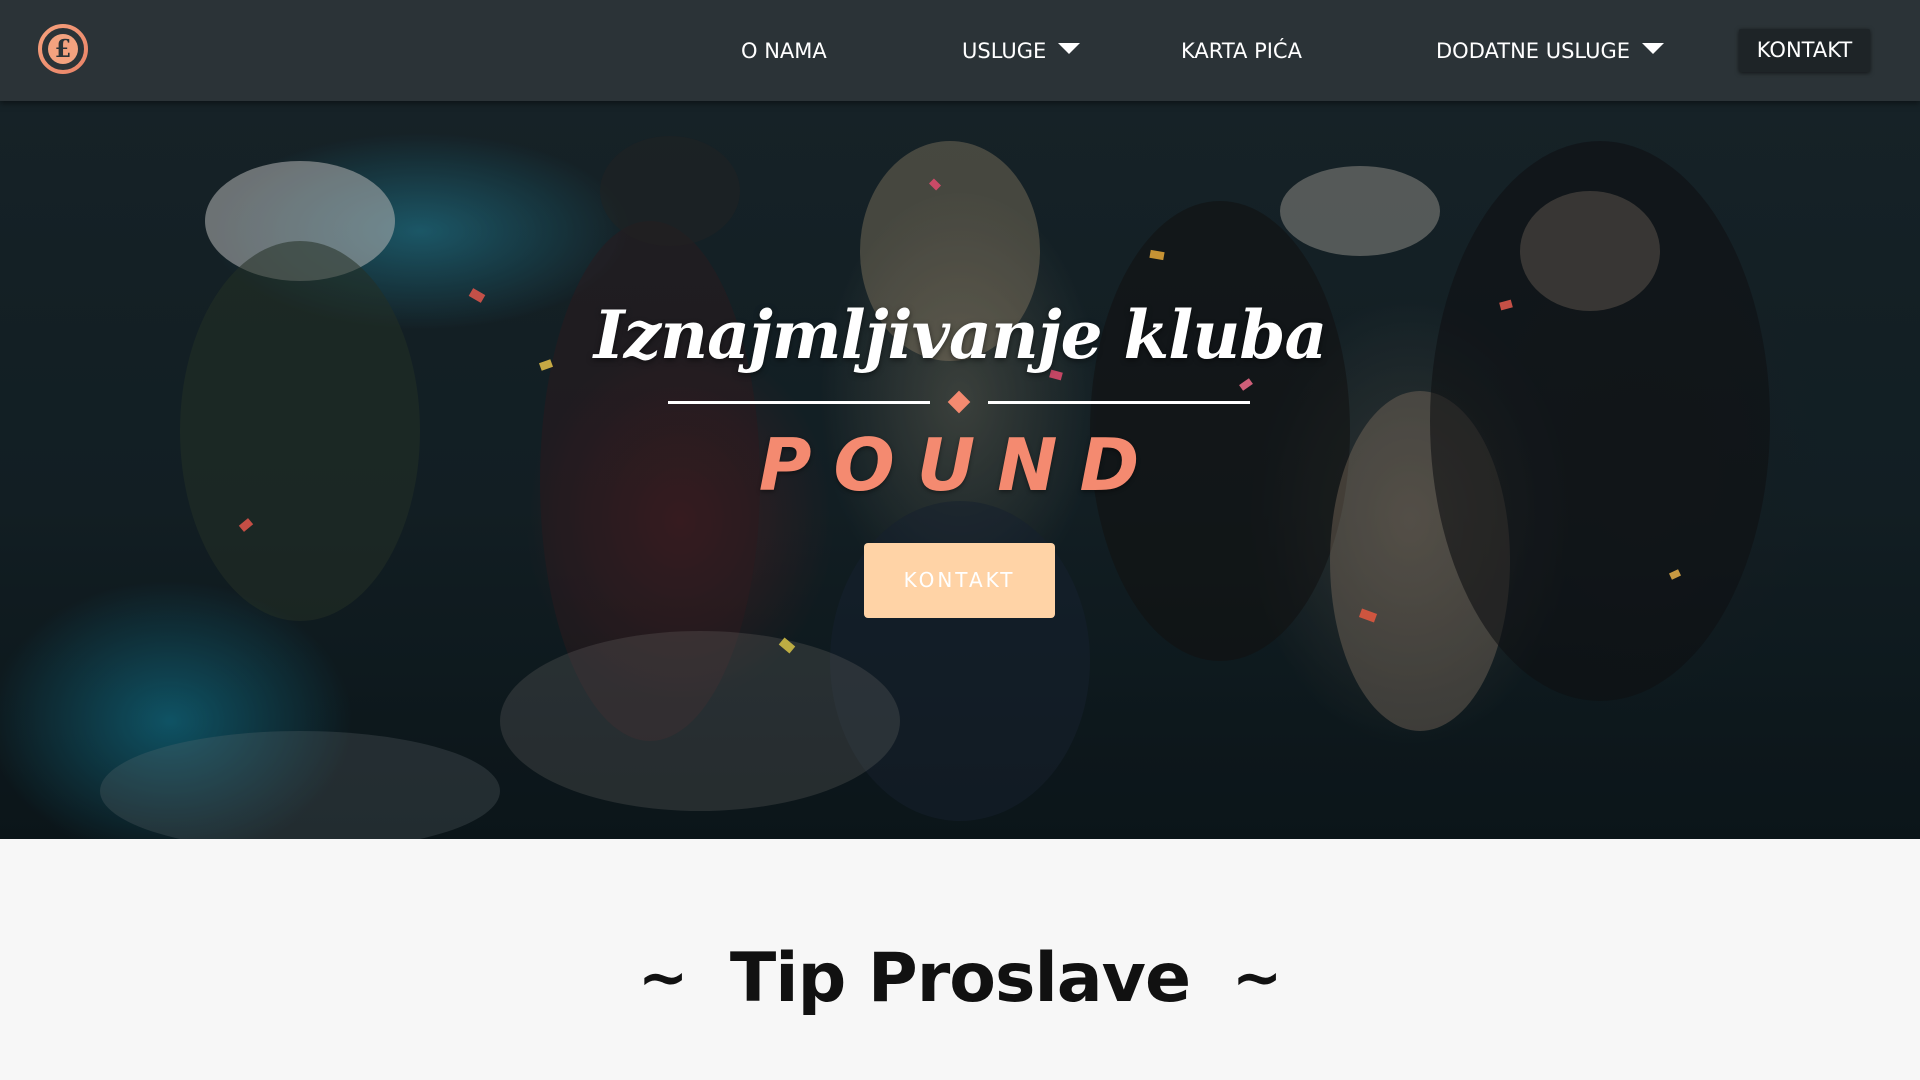 Image resolution: width=1920 pixels, height=1080 pixels. I want to click on hero-brand-name: POUND, so click(960, 465).